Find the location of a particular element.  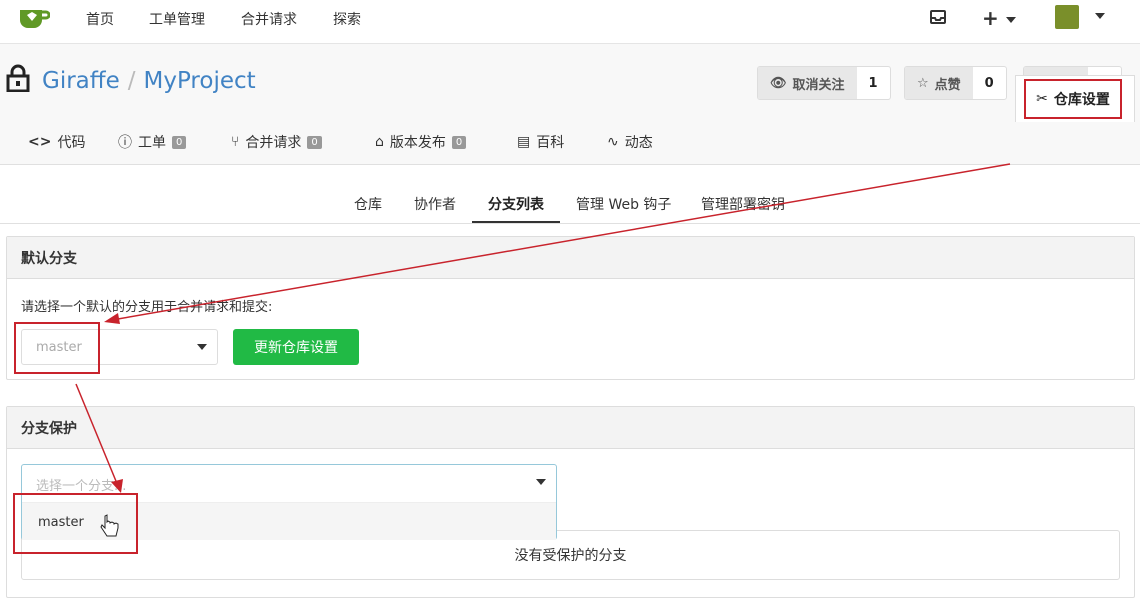

nav-issues: 工单管理 is located at coordinates (177, 19).